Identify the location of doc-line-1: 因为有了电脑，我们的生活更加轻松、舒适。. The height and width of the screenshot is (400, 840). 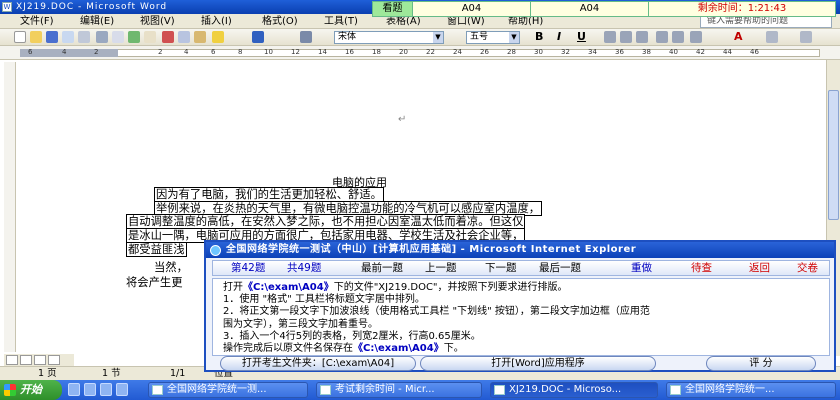
(269, 194).